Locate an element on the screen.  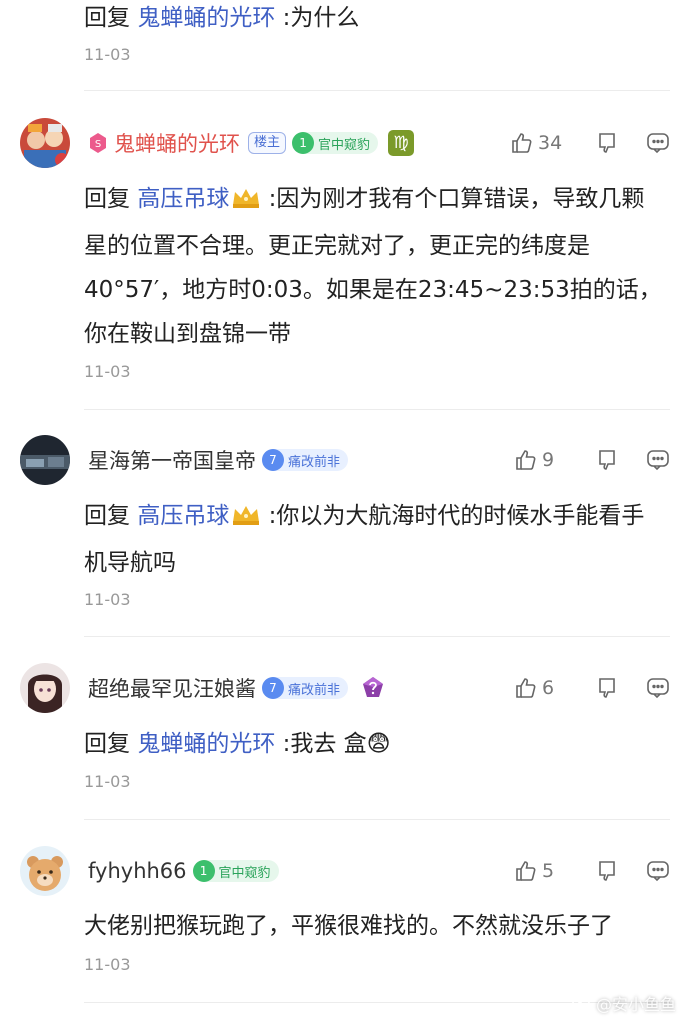
like-button: 5 is located at coordinates (544, 871).